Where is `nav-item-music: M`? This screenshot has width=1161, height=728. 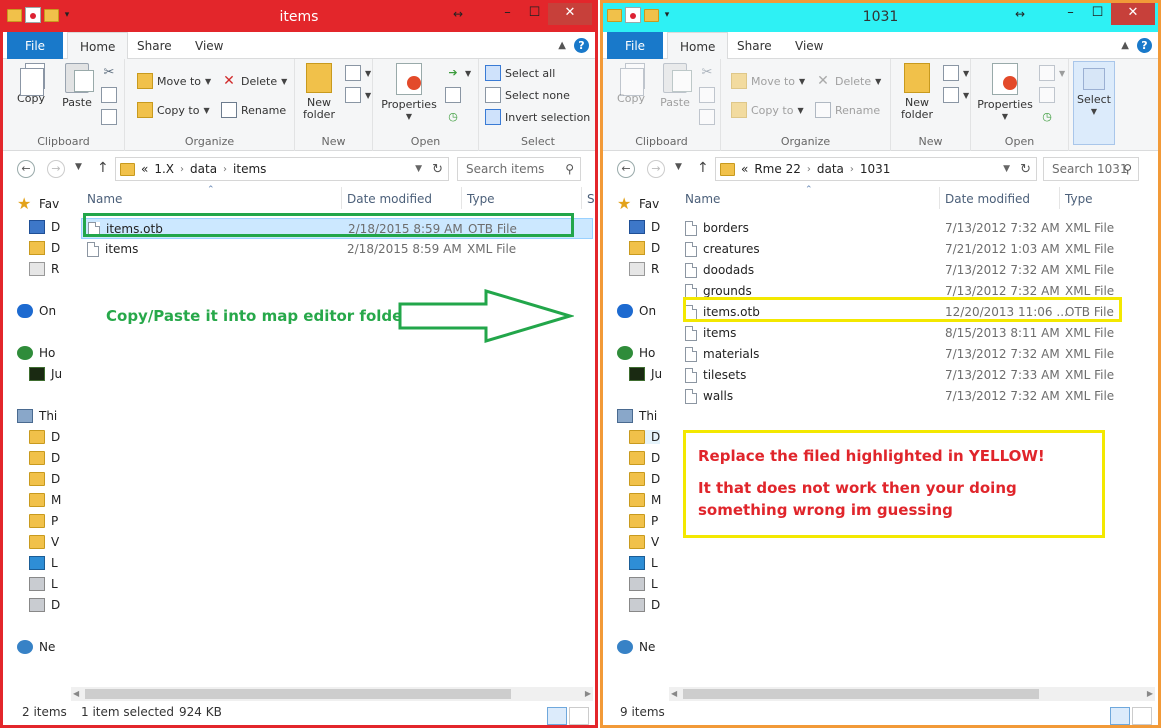
nav-item-music: M is located at coordinates (45, 500).